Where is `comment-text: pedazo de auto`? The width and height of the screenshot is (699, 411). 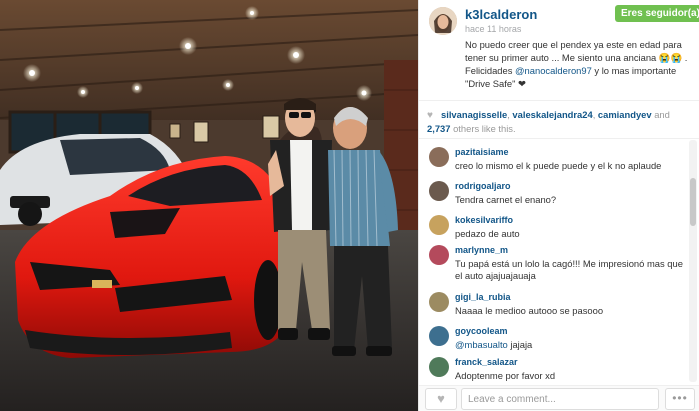
comment-text: pedazo de auto is located at coordinates (487, 233).